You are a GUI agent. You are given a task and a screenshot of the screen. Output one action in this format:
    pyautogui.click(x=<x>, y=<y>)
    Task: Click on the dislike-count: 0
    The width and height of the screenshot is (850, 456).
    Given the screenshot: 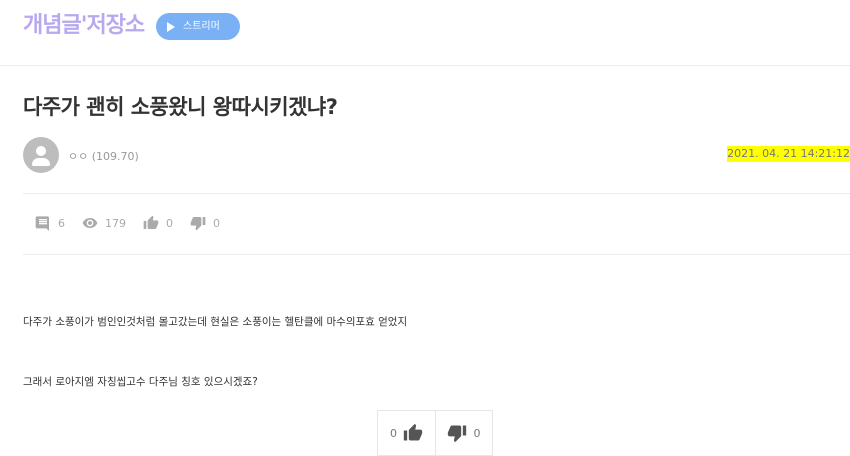 What is the action you would take?
    pyautogui.click(x=205, y=223)
    